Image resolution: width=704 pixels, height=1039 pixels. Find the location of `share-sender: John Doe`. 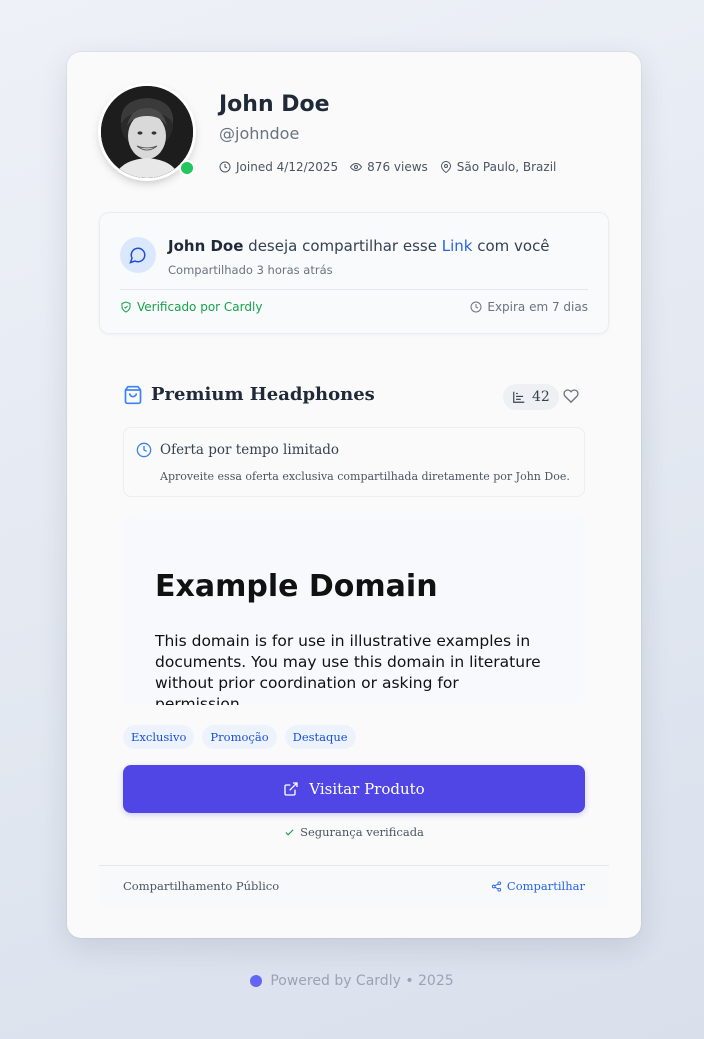

share-sender: John Doe is located at coordinates (206, 246).